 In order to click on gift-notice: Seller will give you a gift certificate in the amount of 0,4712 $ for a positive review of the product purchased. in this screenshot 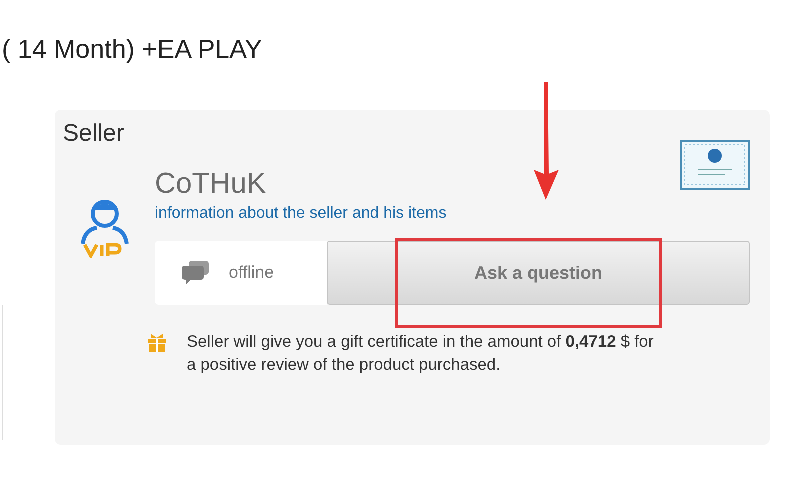, I will do `click(421, 354)`.